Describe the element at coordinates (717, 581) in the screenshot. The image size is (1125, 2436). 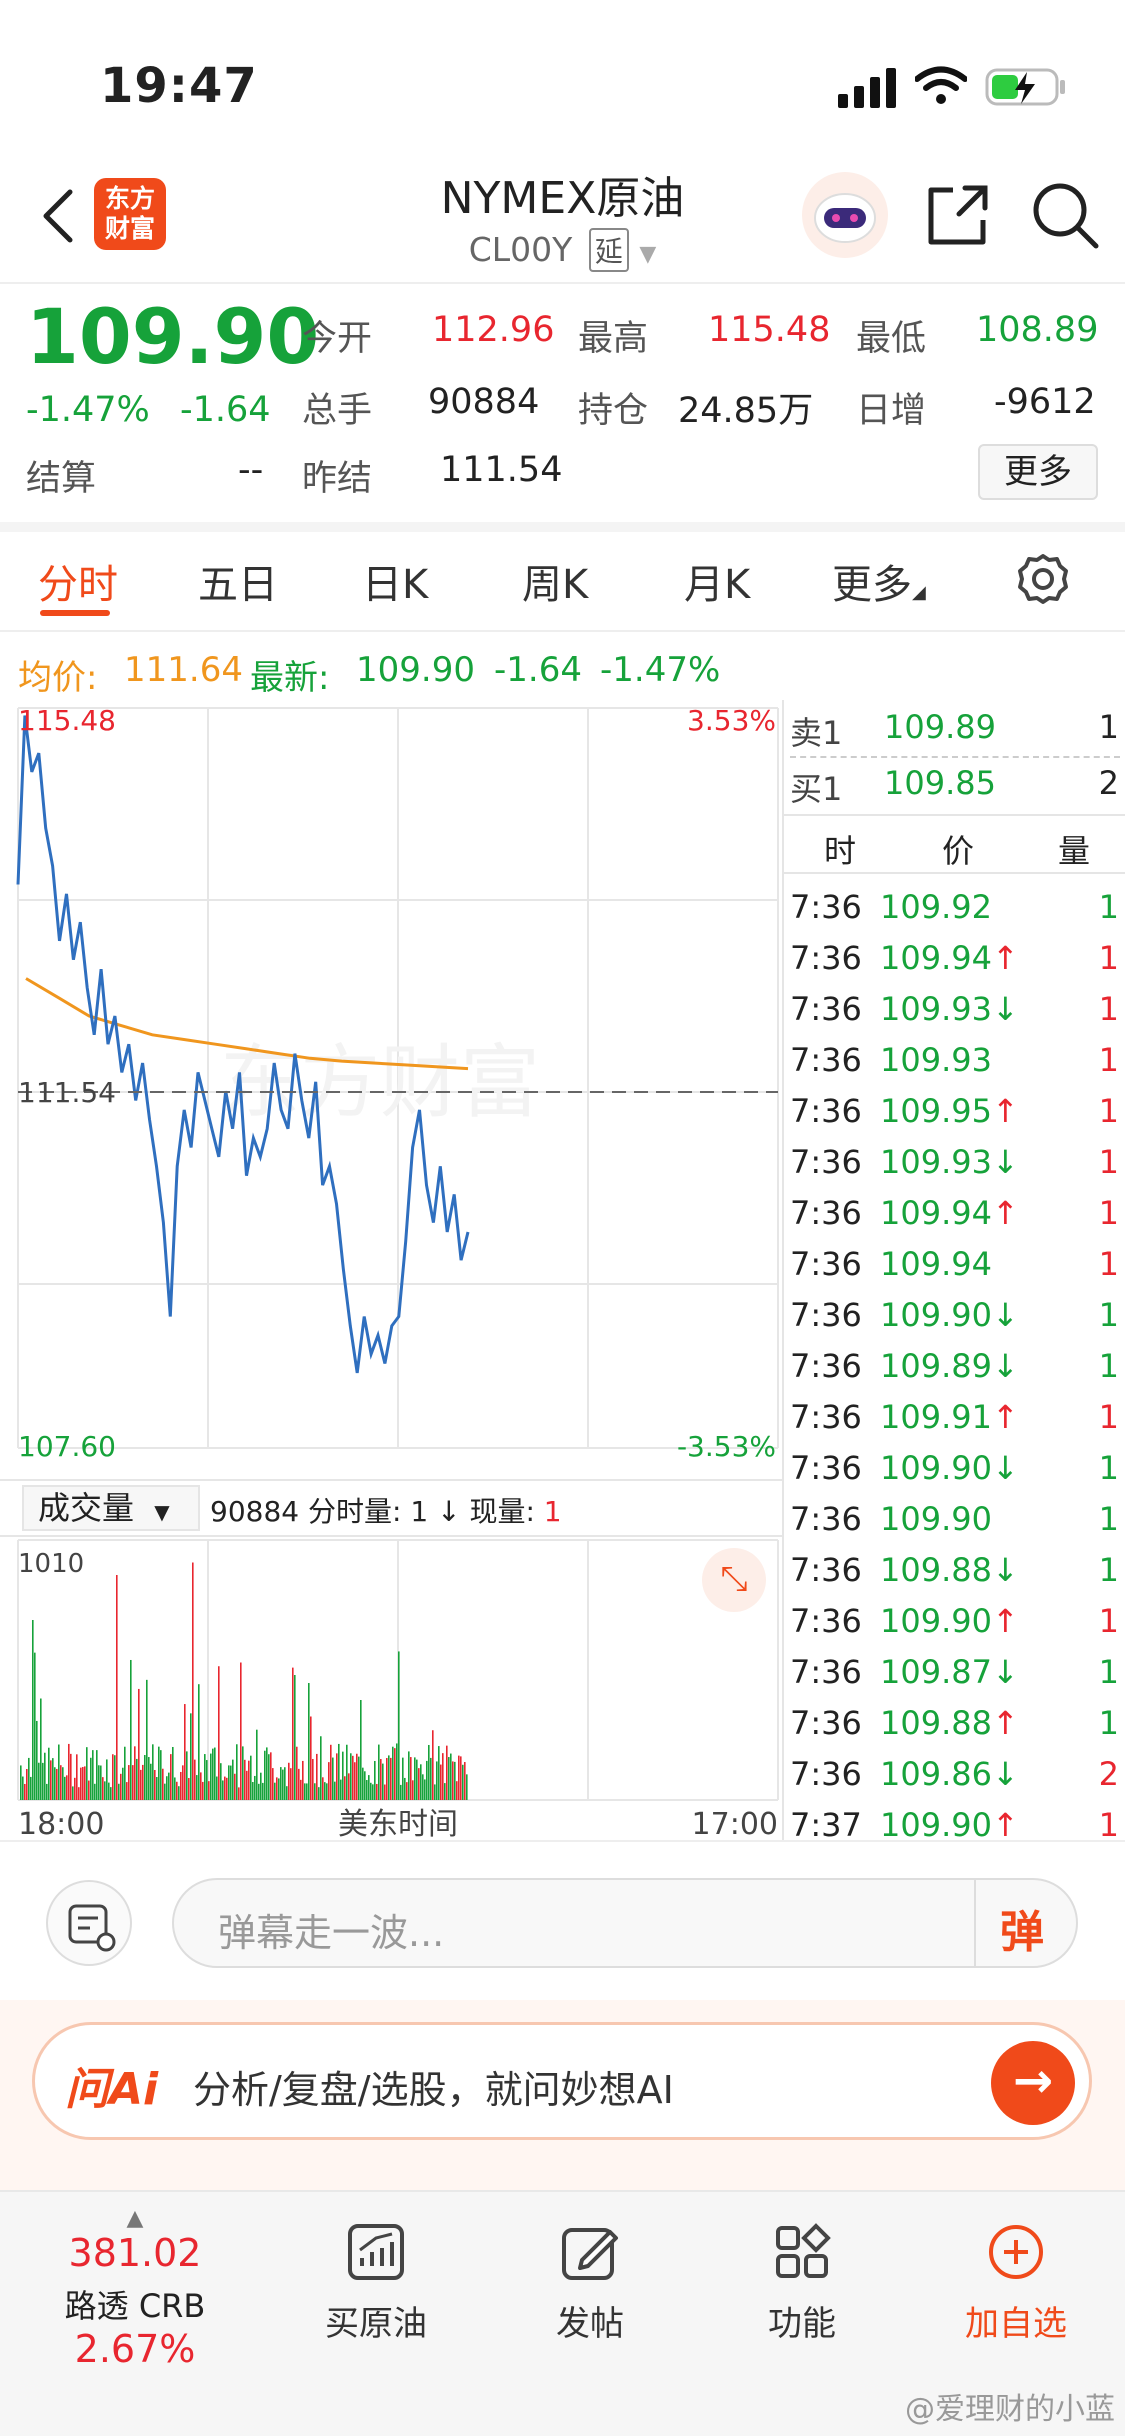
I see `tab-monthly-k: 月K` at that location.